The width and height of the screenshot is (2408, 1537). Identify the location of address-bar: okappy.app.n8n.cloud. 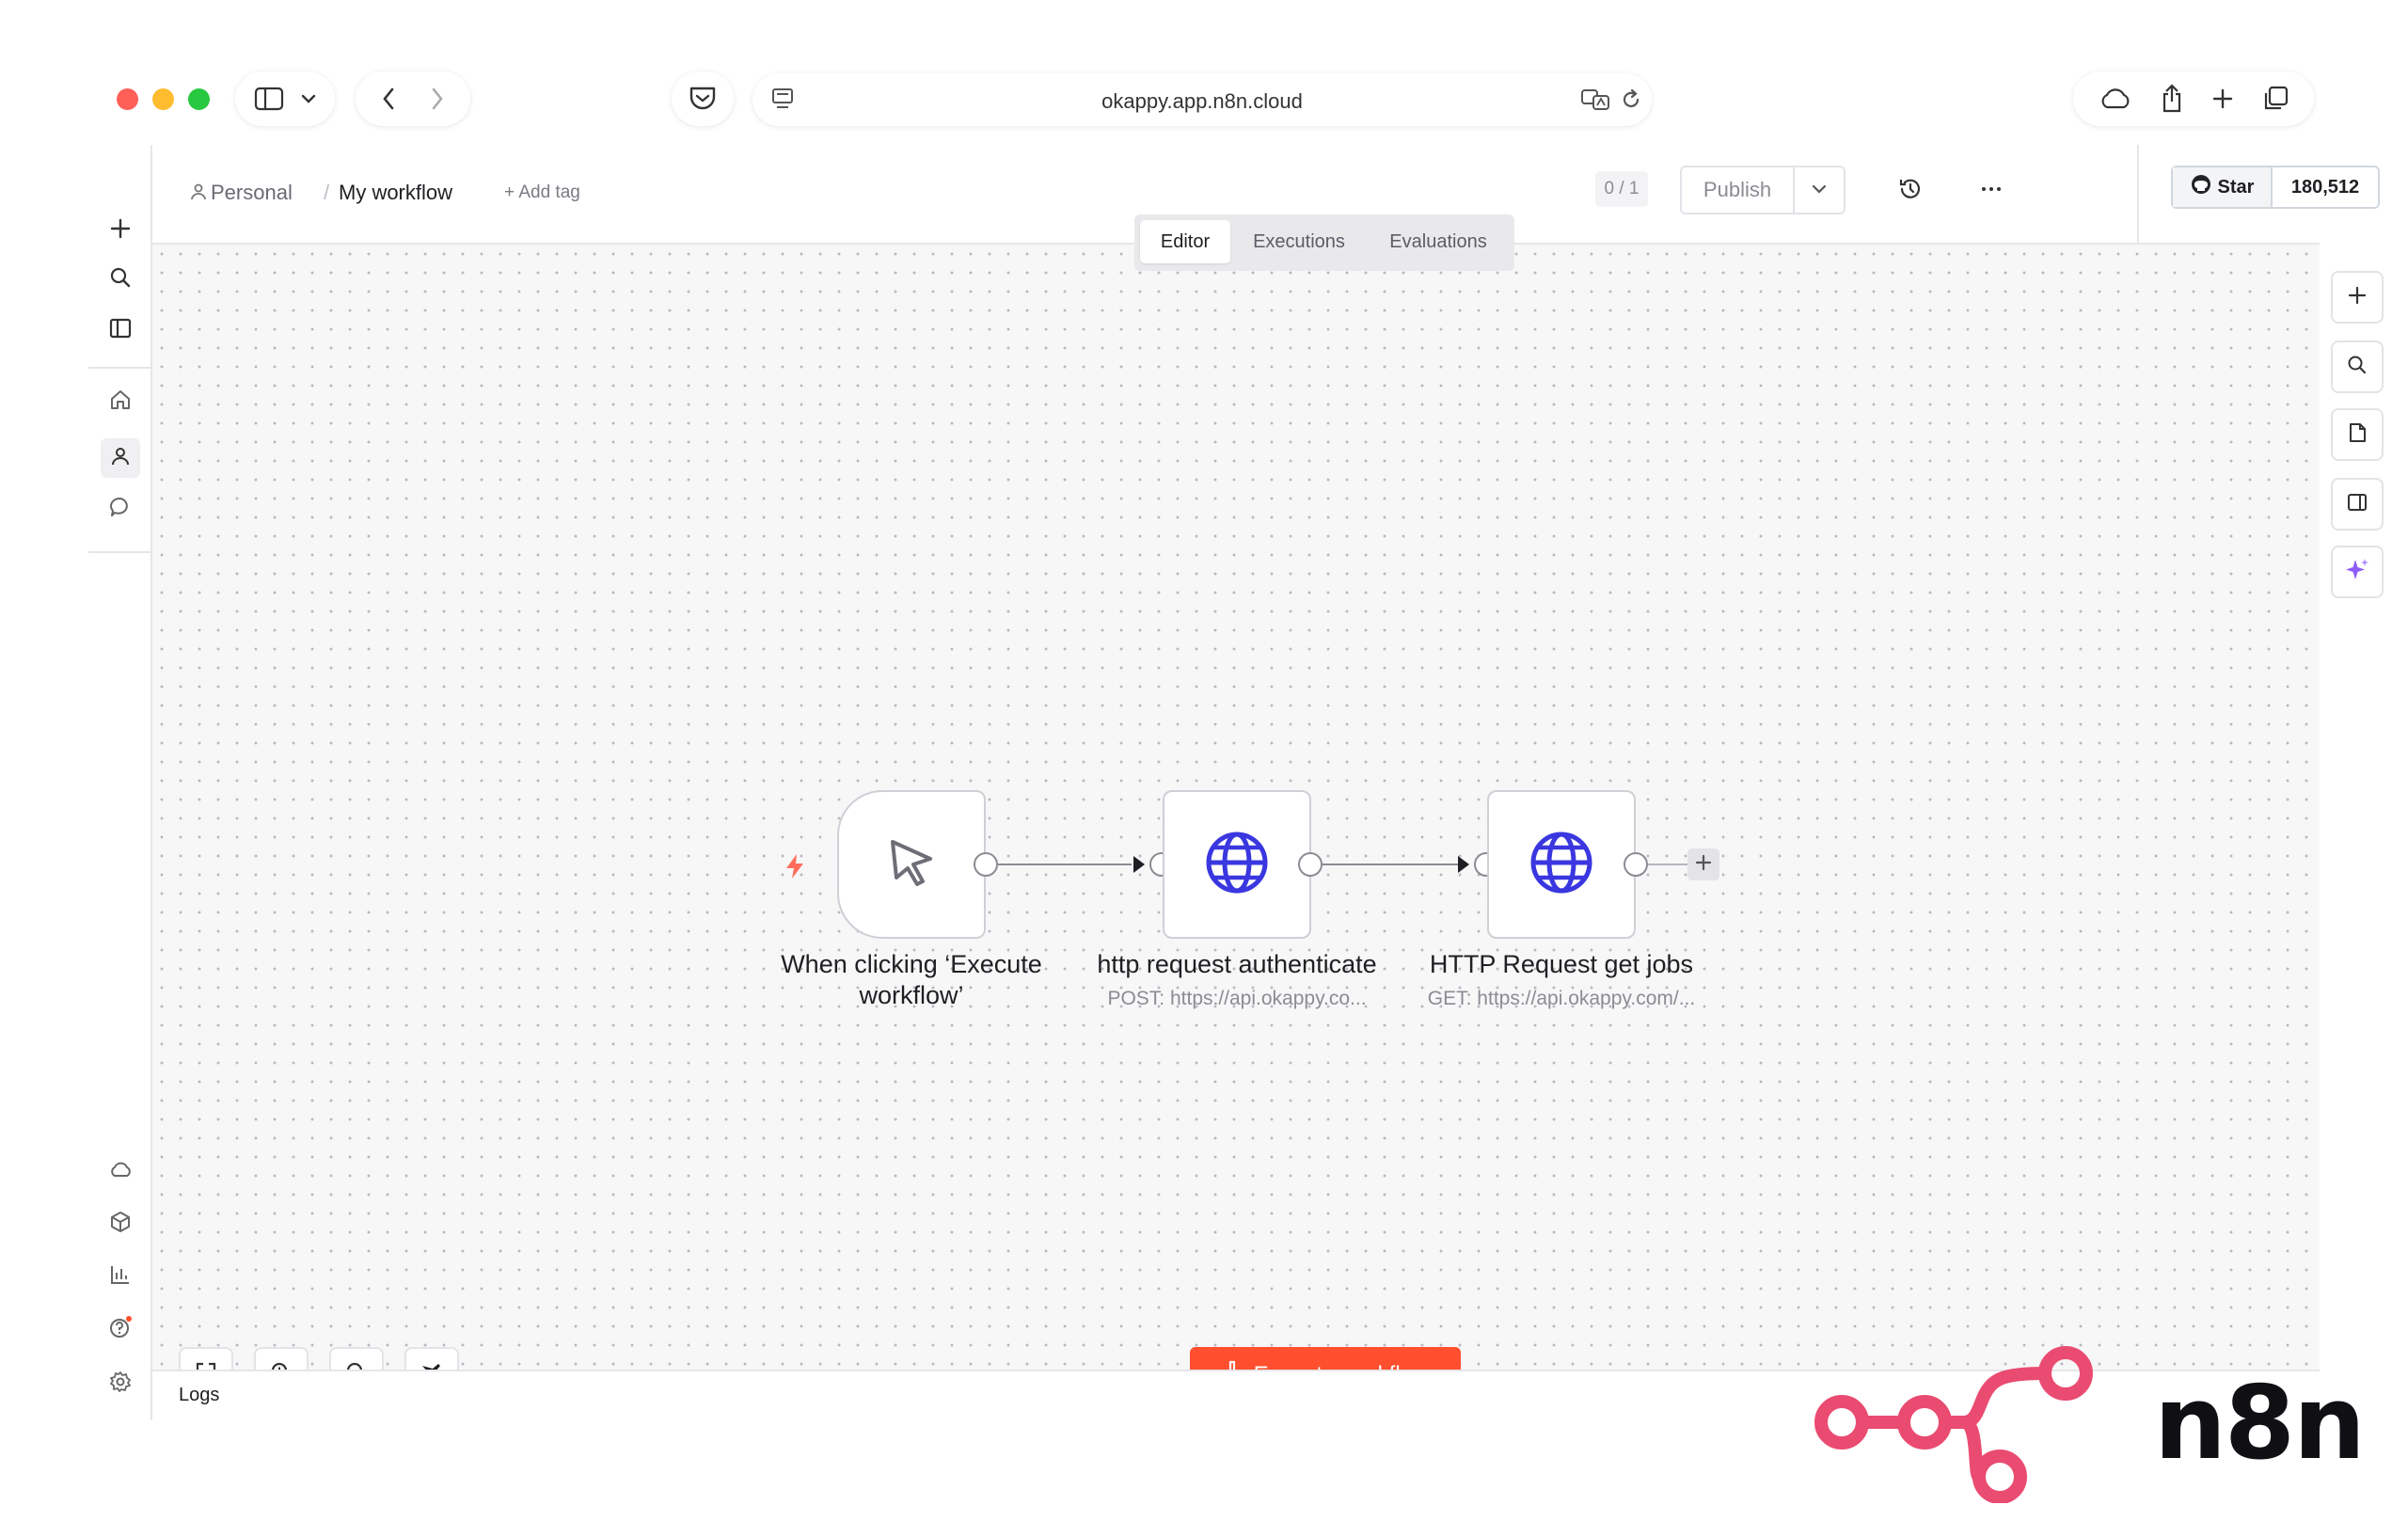
(1202, 99).